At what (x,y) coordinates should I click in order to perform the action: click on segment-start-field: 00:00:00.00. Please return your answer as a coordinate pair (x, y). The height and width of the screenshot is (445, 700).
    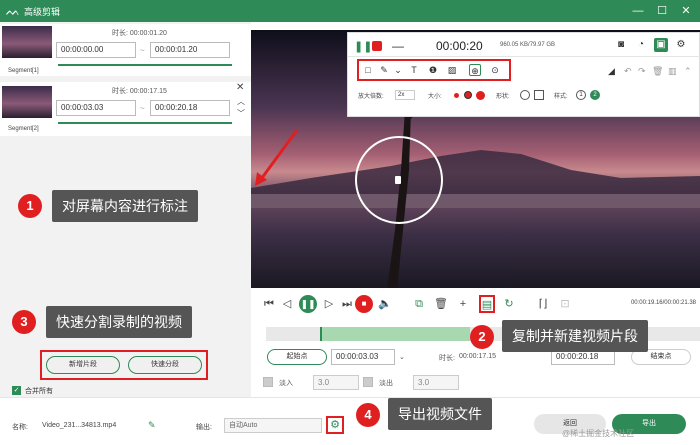
    Looking at the image, I should click on (96, 50).